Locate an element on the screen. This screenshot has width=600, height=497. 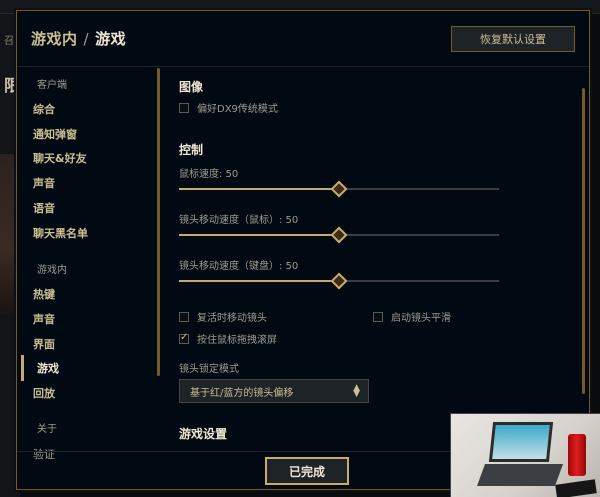
content-scrollbar is located at coordinates (583, 241).